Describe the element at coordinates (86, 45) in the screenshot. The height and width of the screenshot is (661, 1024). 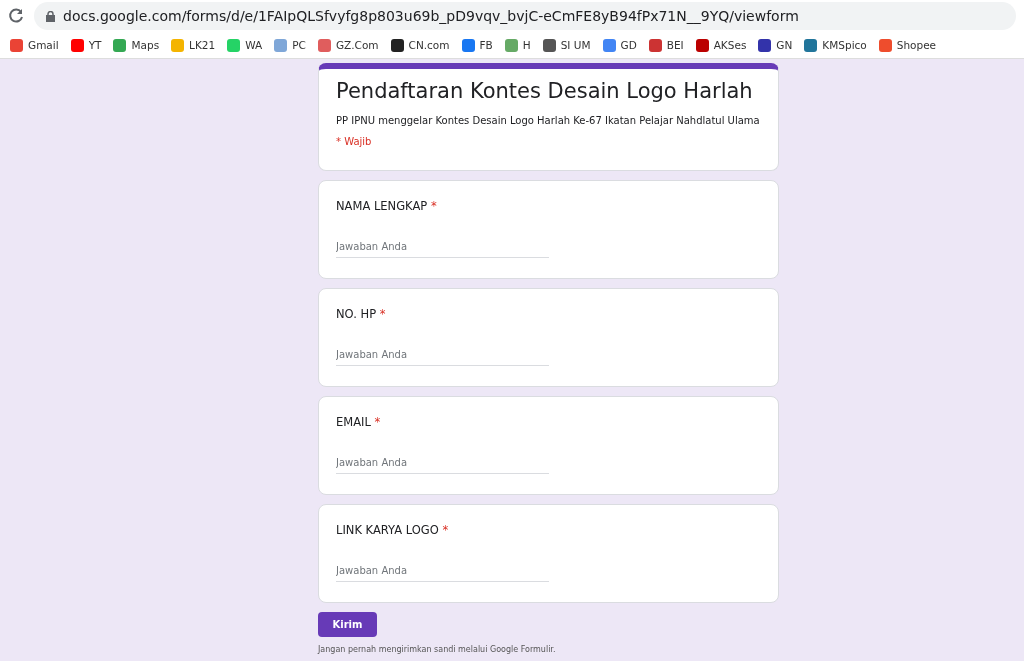
I see `bookmark: YT` at that location.